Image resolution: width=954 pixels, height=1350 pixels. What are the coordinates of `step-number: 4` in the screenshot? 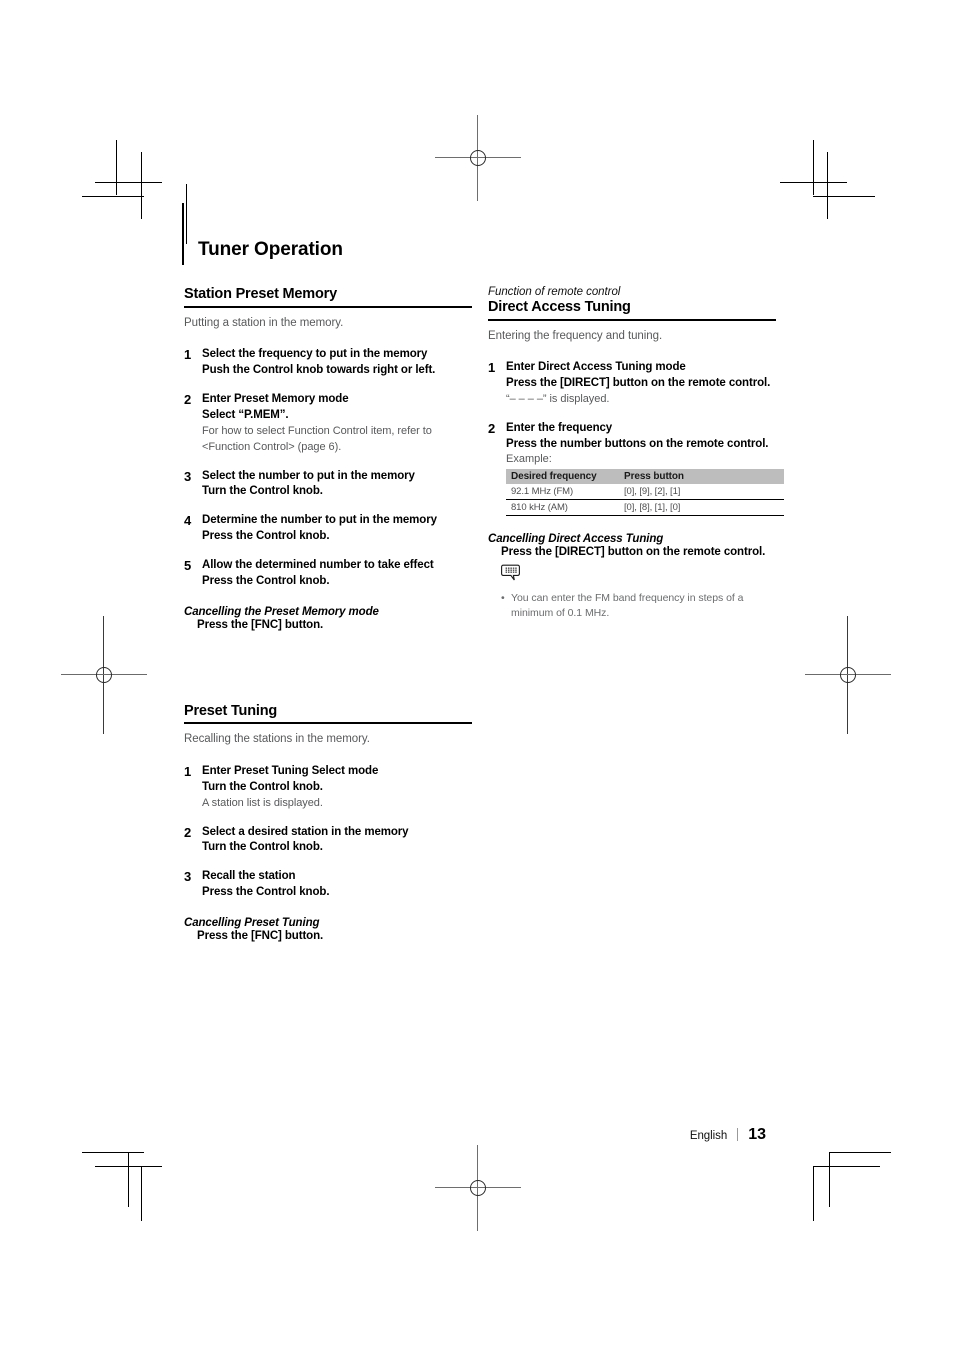 It's located at (188, 521).